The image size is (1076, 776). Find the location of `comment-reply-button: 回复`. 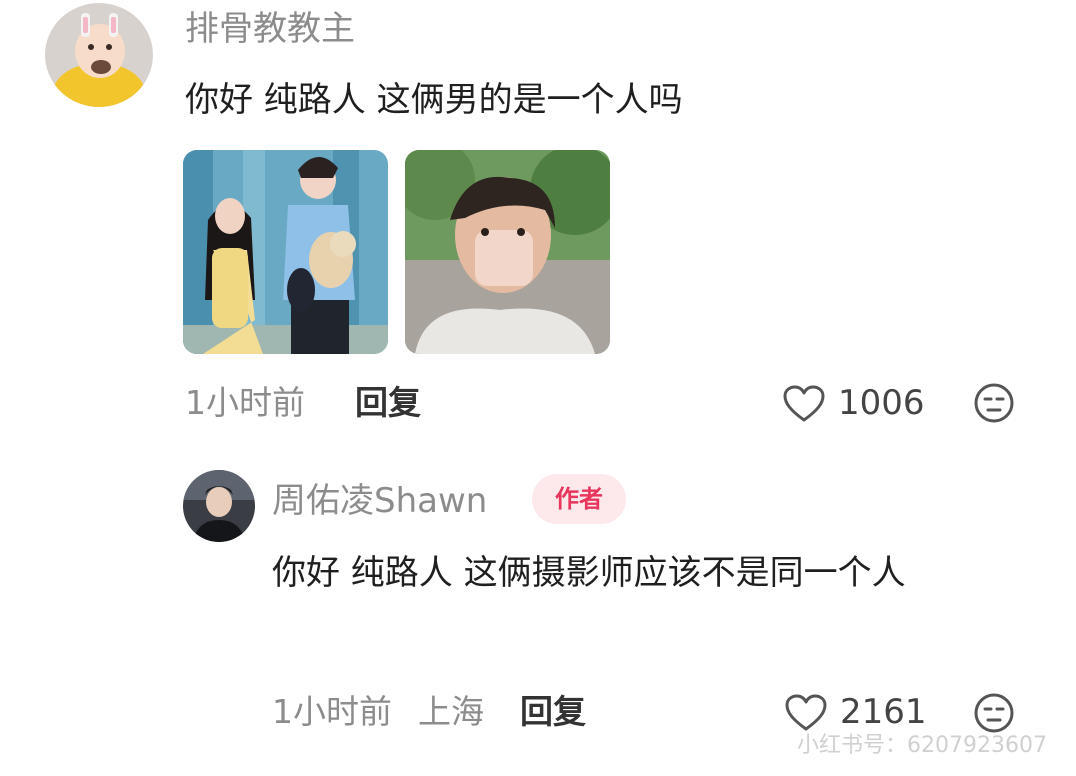

comment-reply-button: 回复 is located at coordinates (388, 403).